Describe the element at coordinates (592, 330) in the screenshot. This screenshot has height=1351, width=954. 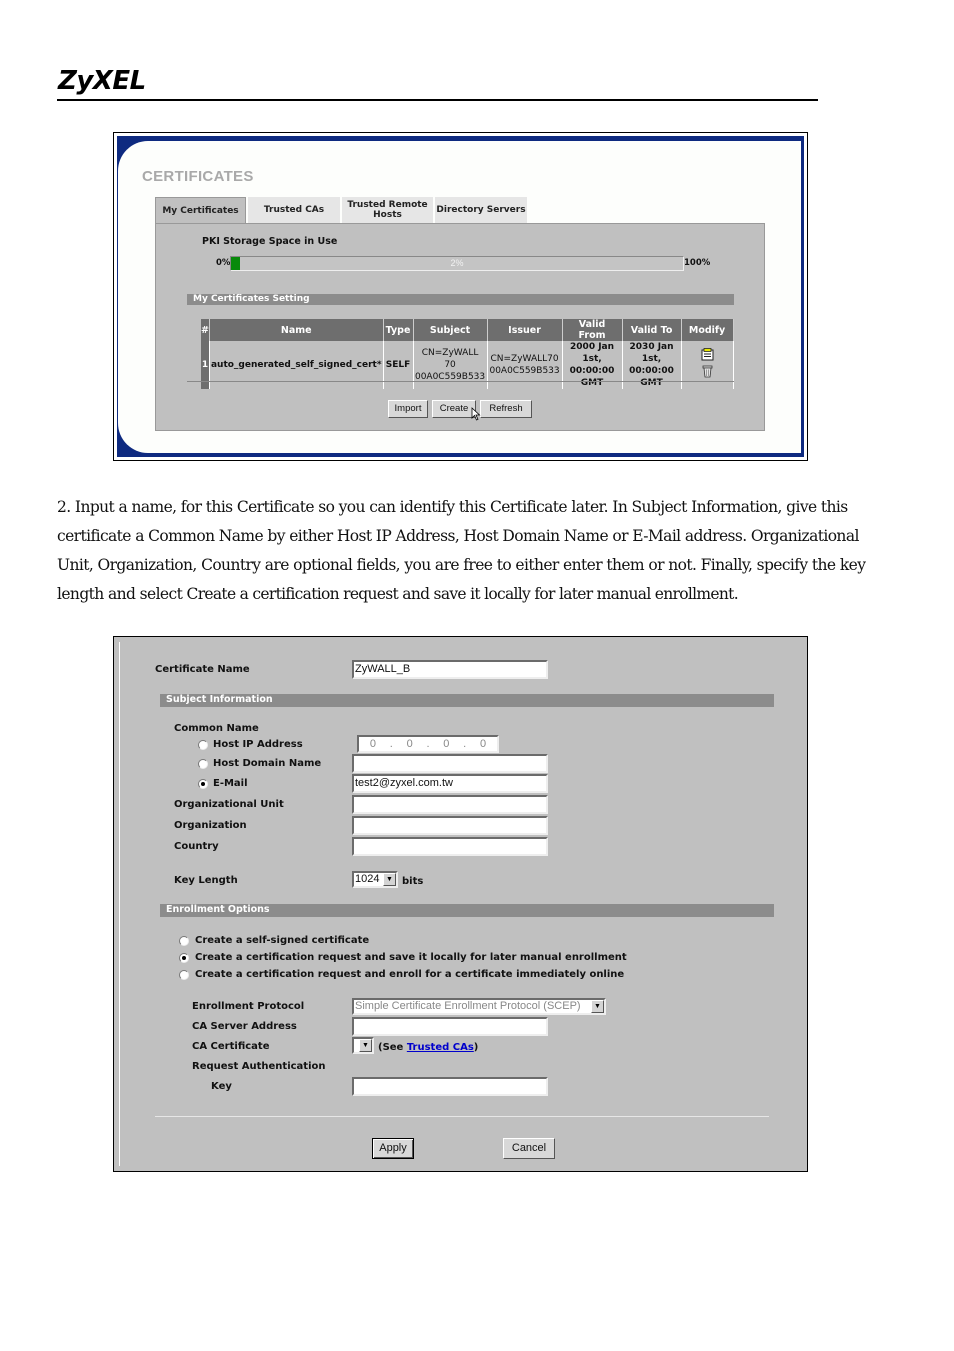
I see `col-valid-from: Valid From` at that location.